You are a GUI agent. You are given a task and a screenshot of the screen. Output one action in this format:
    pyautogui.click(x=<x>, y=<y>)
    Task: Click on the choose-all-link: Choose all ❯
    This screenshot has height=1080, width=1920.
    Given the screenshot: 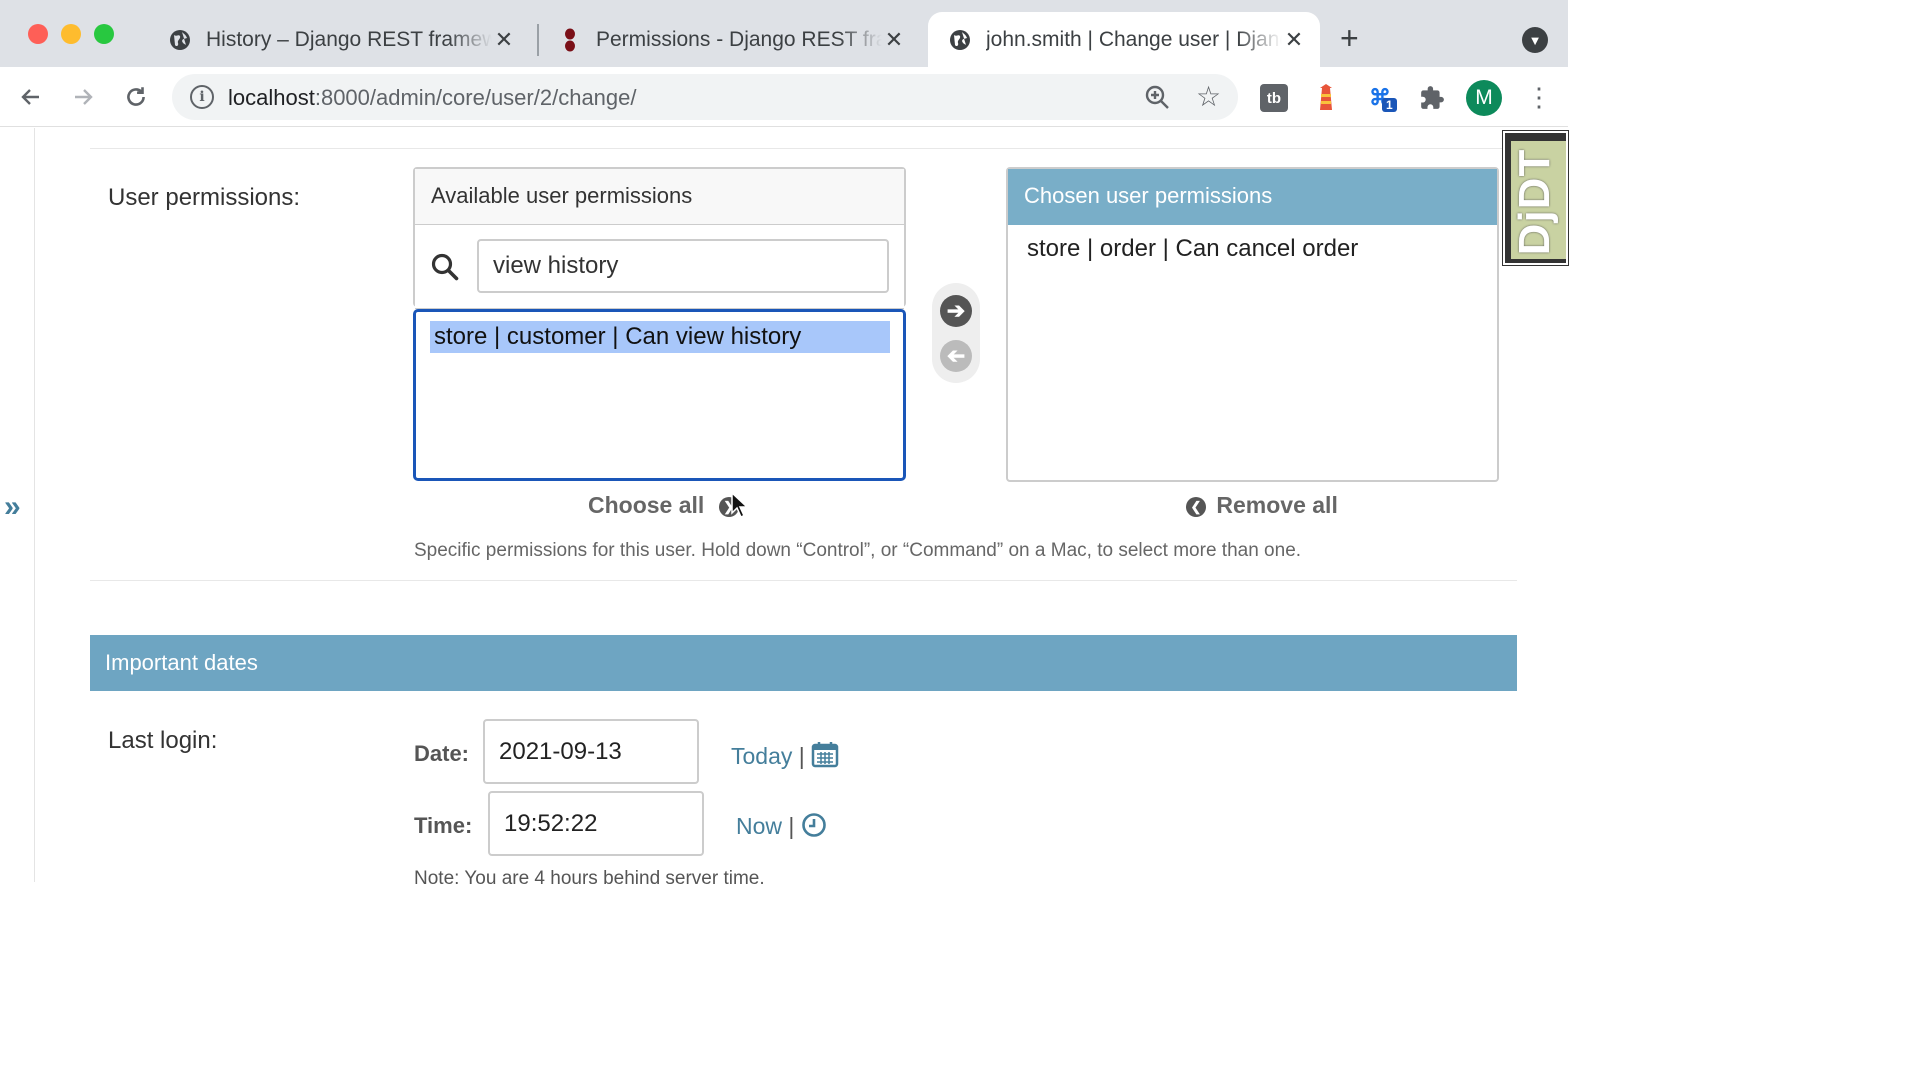 What is the action you would take?
    pyautogui.click(x=663, y=505)
    